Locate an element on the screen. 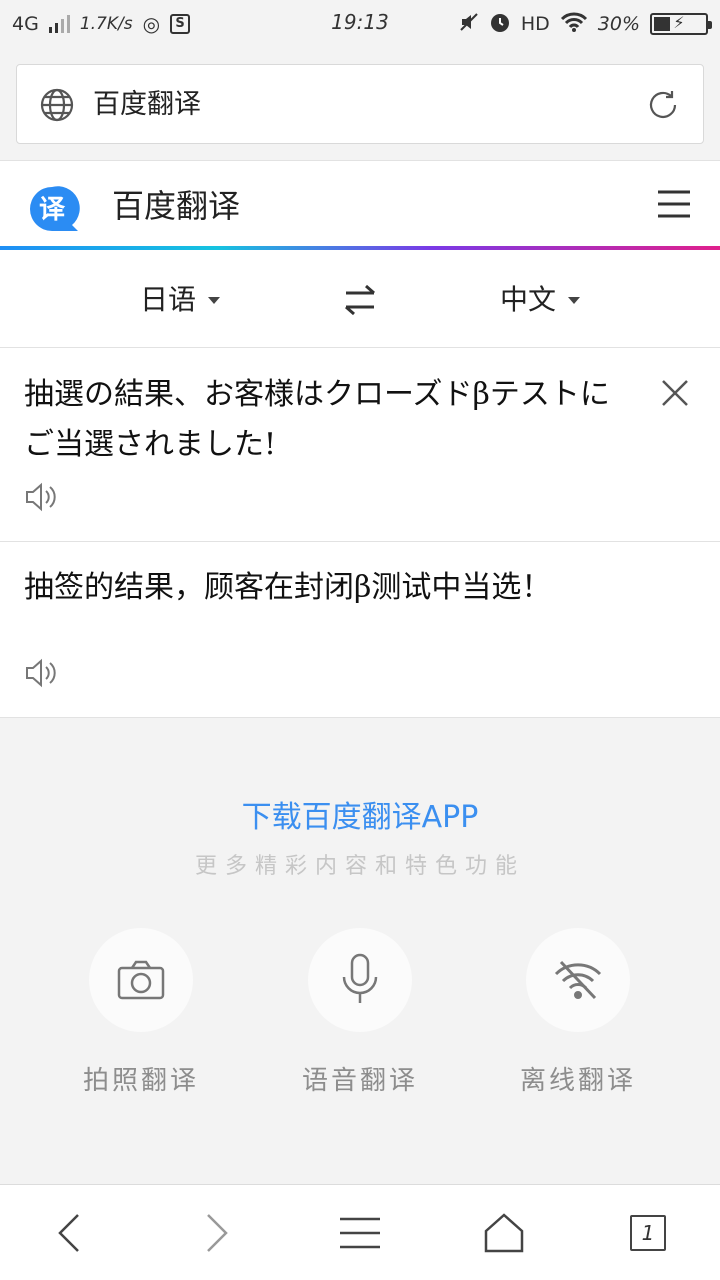 This screenshot has height=1280, width=720. baidu-translate-logo: 译 is located at coordinates (55, 209).